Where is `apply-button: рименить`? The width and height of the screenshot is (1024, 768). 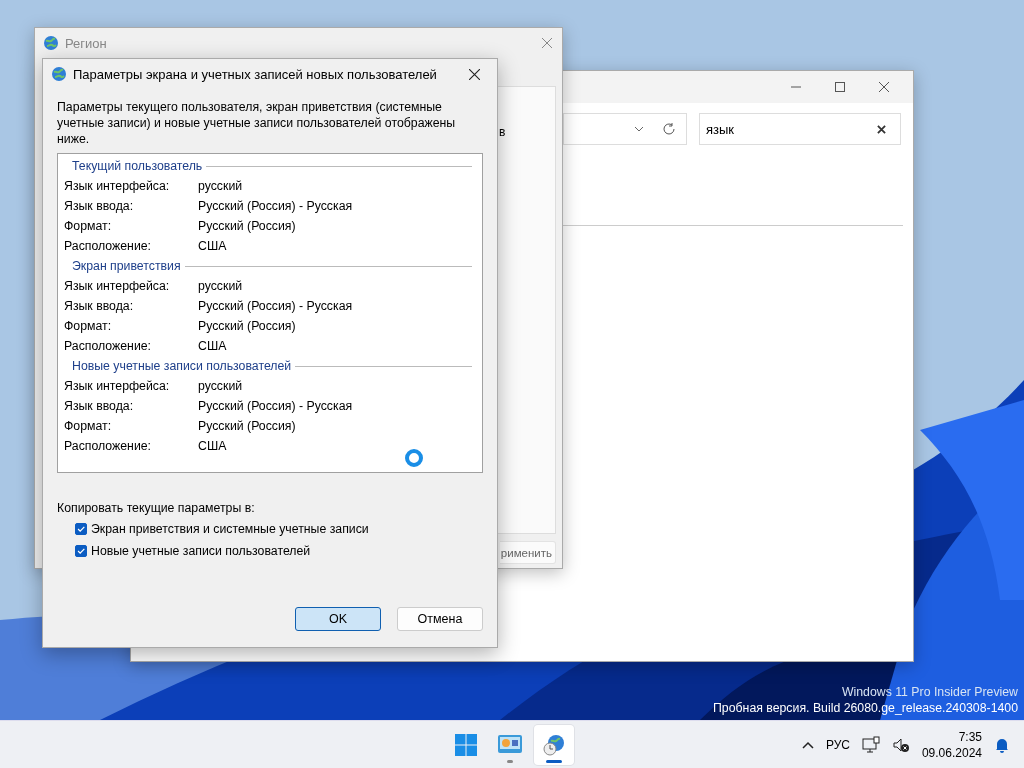 apply-button: рименить is located at coordinates (528, 552).